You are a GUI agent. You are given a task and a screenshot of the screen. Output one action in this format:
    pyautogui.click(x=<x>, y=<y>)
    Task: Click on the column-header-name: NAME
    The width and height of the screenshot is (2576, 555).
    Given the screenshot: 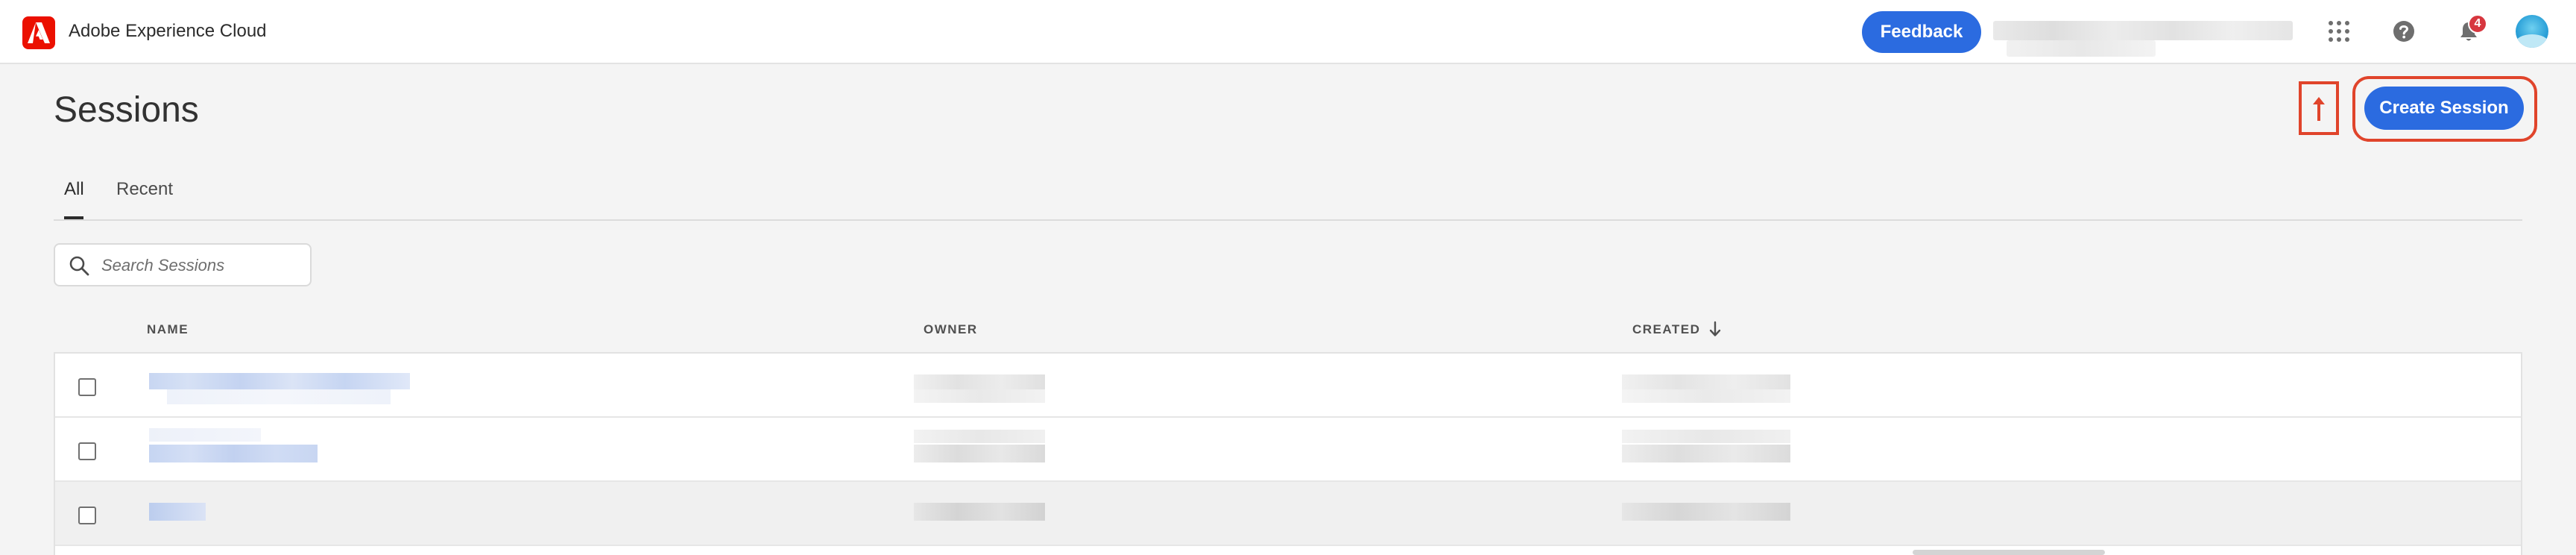 What is the action you would take?
    pyautogui.click(x=168, y=330)
    